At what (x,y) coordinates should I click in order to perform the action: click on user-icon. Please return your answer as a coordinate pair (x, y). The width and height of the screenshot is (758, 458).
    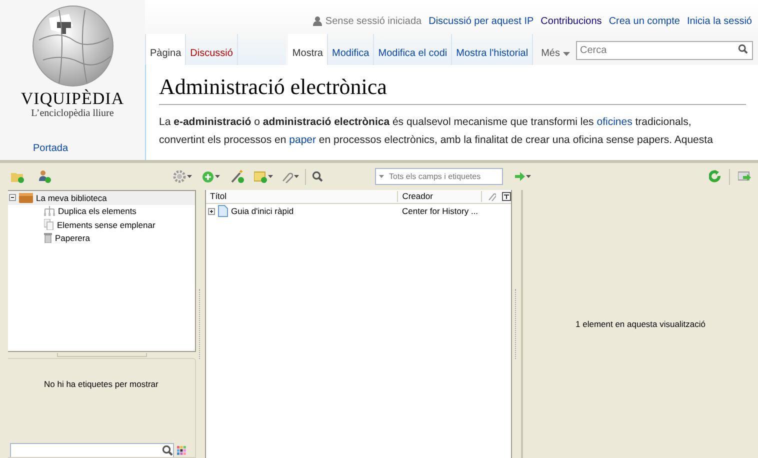
    Looking at the image, I should click on (317, 21).